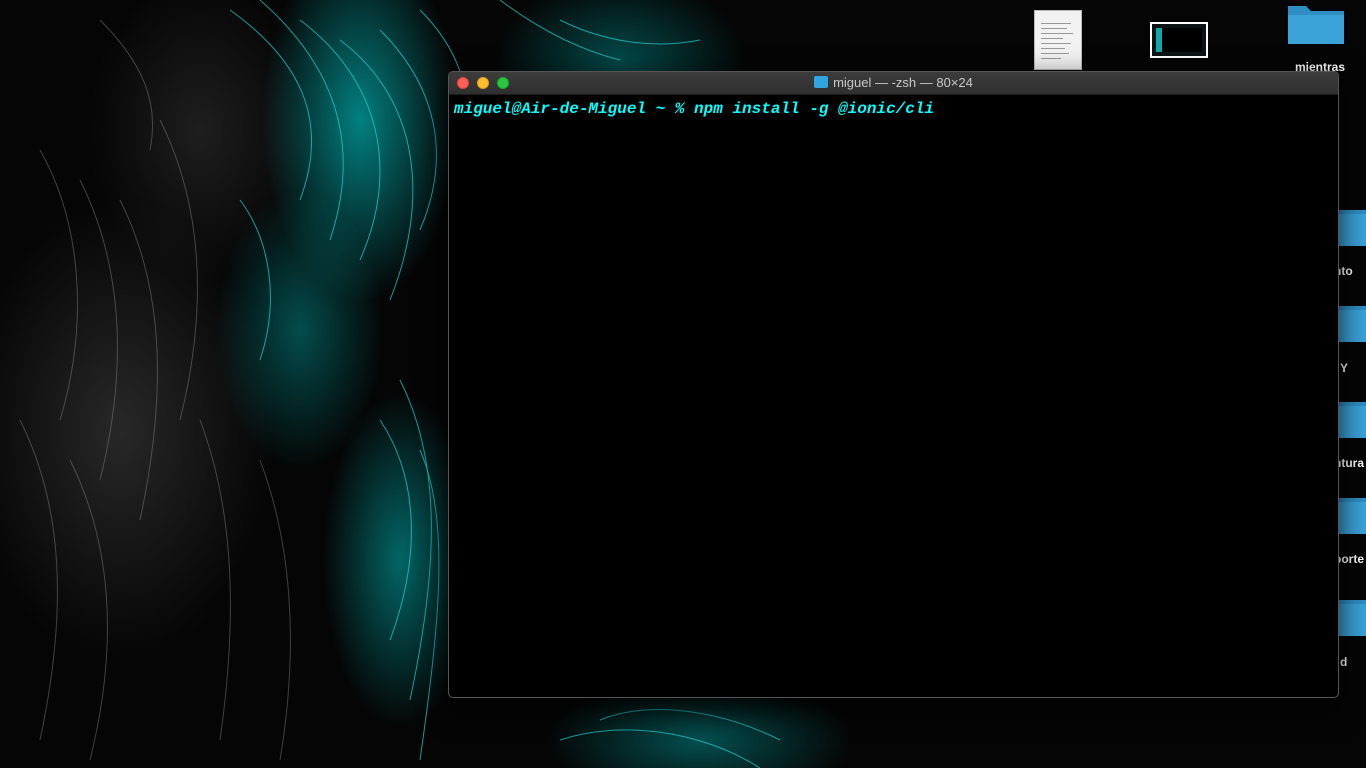  Describe the element at coordinates (1344, 368) in the screenshot. I see `folder-label: Y` at that location.